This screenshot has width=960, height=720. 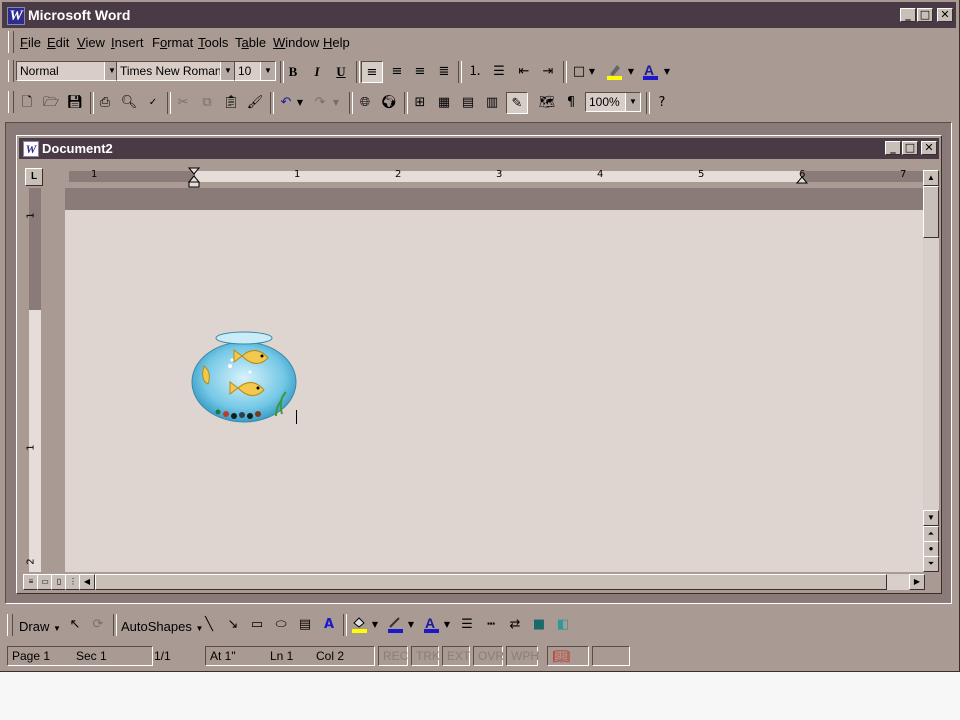 I want to click on menubar-grip, so click(x=11, y=42).